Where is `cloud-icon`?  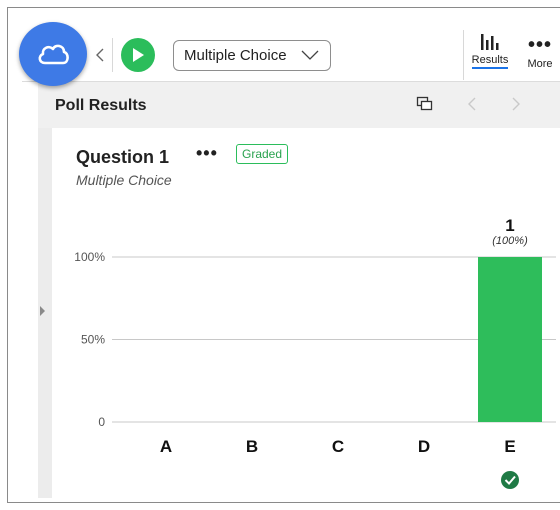 cloud-icon is located at coordinates (53, 54).